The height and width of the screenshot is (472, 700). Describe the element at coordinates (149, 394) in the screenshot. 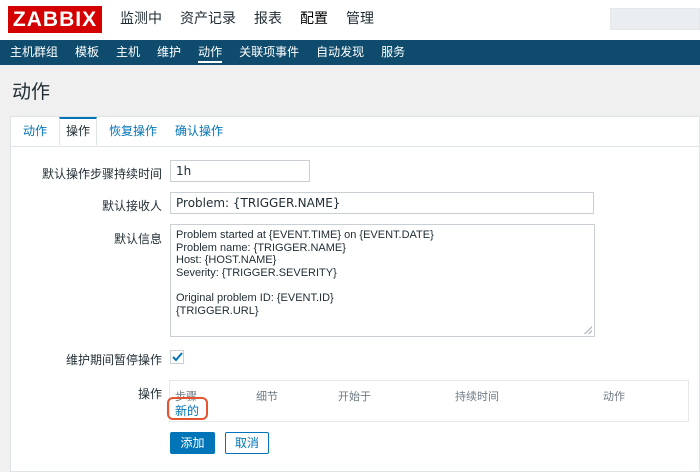

I see `operations-label: 操作` at that location.